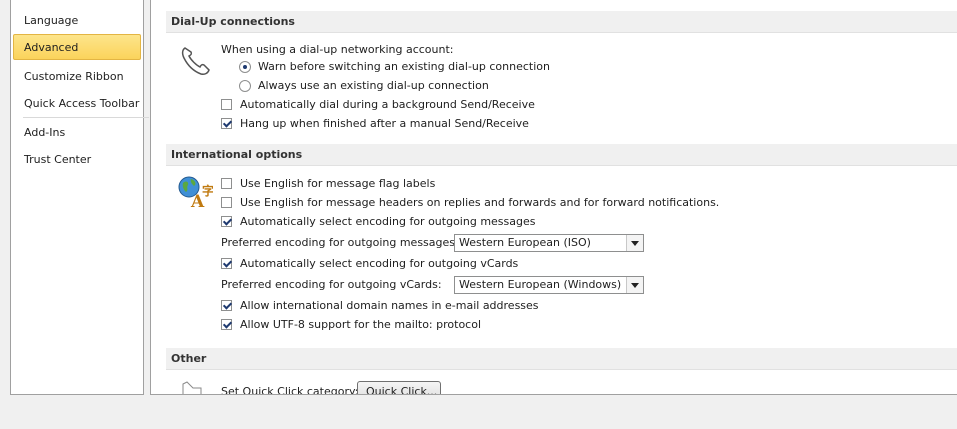 This screenshot has width=957, height=429. Describe the element at coordinates (337, 184) in the screenshot. I see `checkbox-english-flag-labels-label: Use English for message flag labels` at that location.